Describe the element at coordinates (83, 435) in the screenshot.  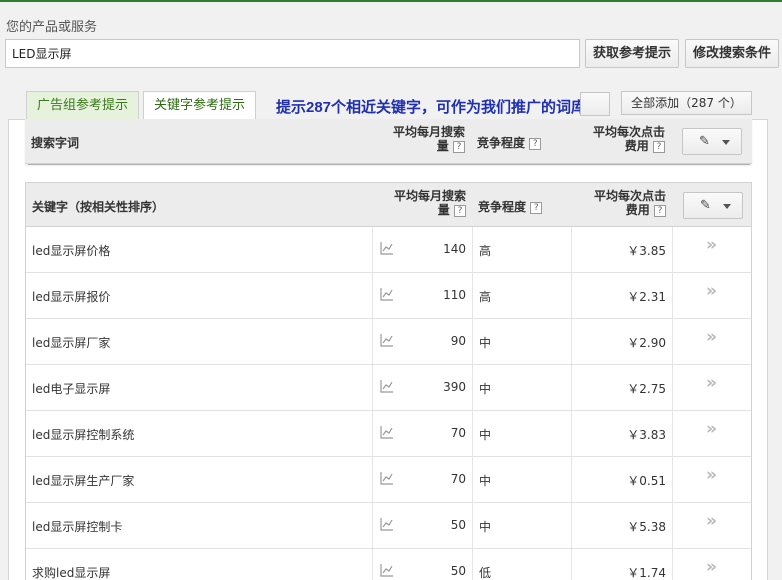
I see `keyword-cell: led显示屏控制系统` at that location.